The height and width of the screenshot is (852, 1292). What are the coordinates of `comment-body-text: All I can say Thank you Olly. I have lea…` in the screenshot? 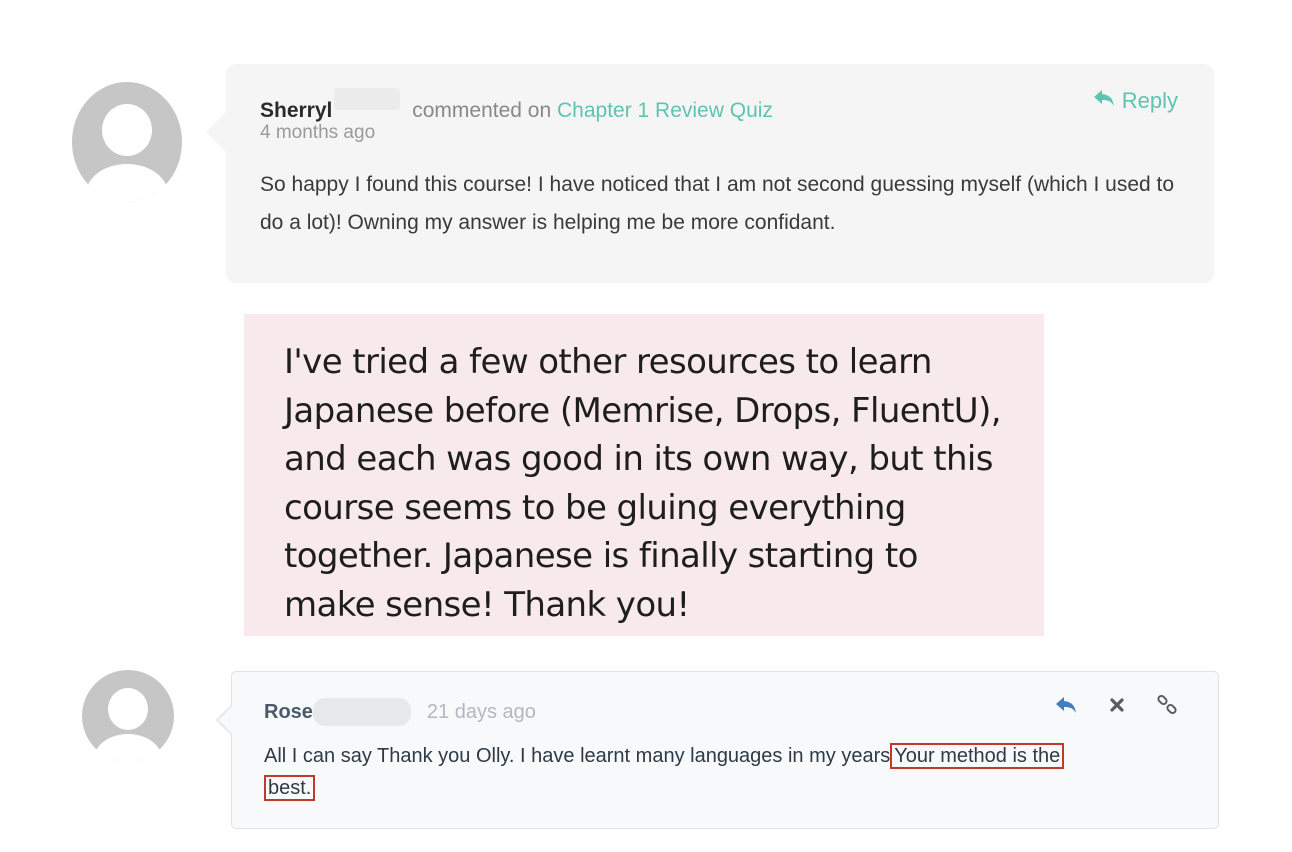 It's located at (577, 756).